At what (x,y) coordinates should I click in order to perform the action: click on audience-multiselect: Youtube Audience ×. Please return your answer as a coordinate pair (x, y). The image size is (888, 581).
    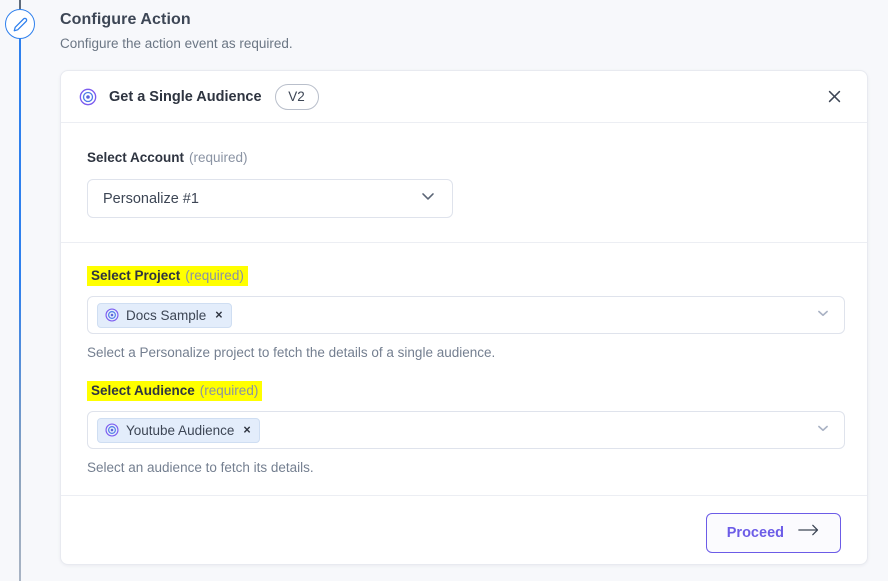
    Looking at the image, I should click on (466, 430).